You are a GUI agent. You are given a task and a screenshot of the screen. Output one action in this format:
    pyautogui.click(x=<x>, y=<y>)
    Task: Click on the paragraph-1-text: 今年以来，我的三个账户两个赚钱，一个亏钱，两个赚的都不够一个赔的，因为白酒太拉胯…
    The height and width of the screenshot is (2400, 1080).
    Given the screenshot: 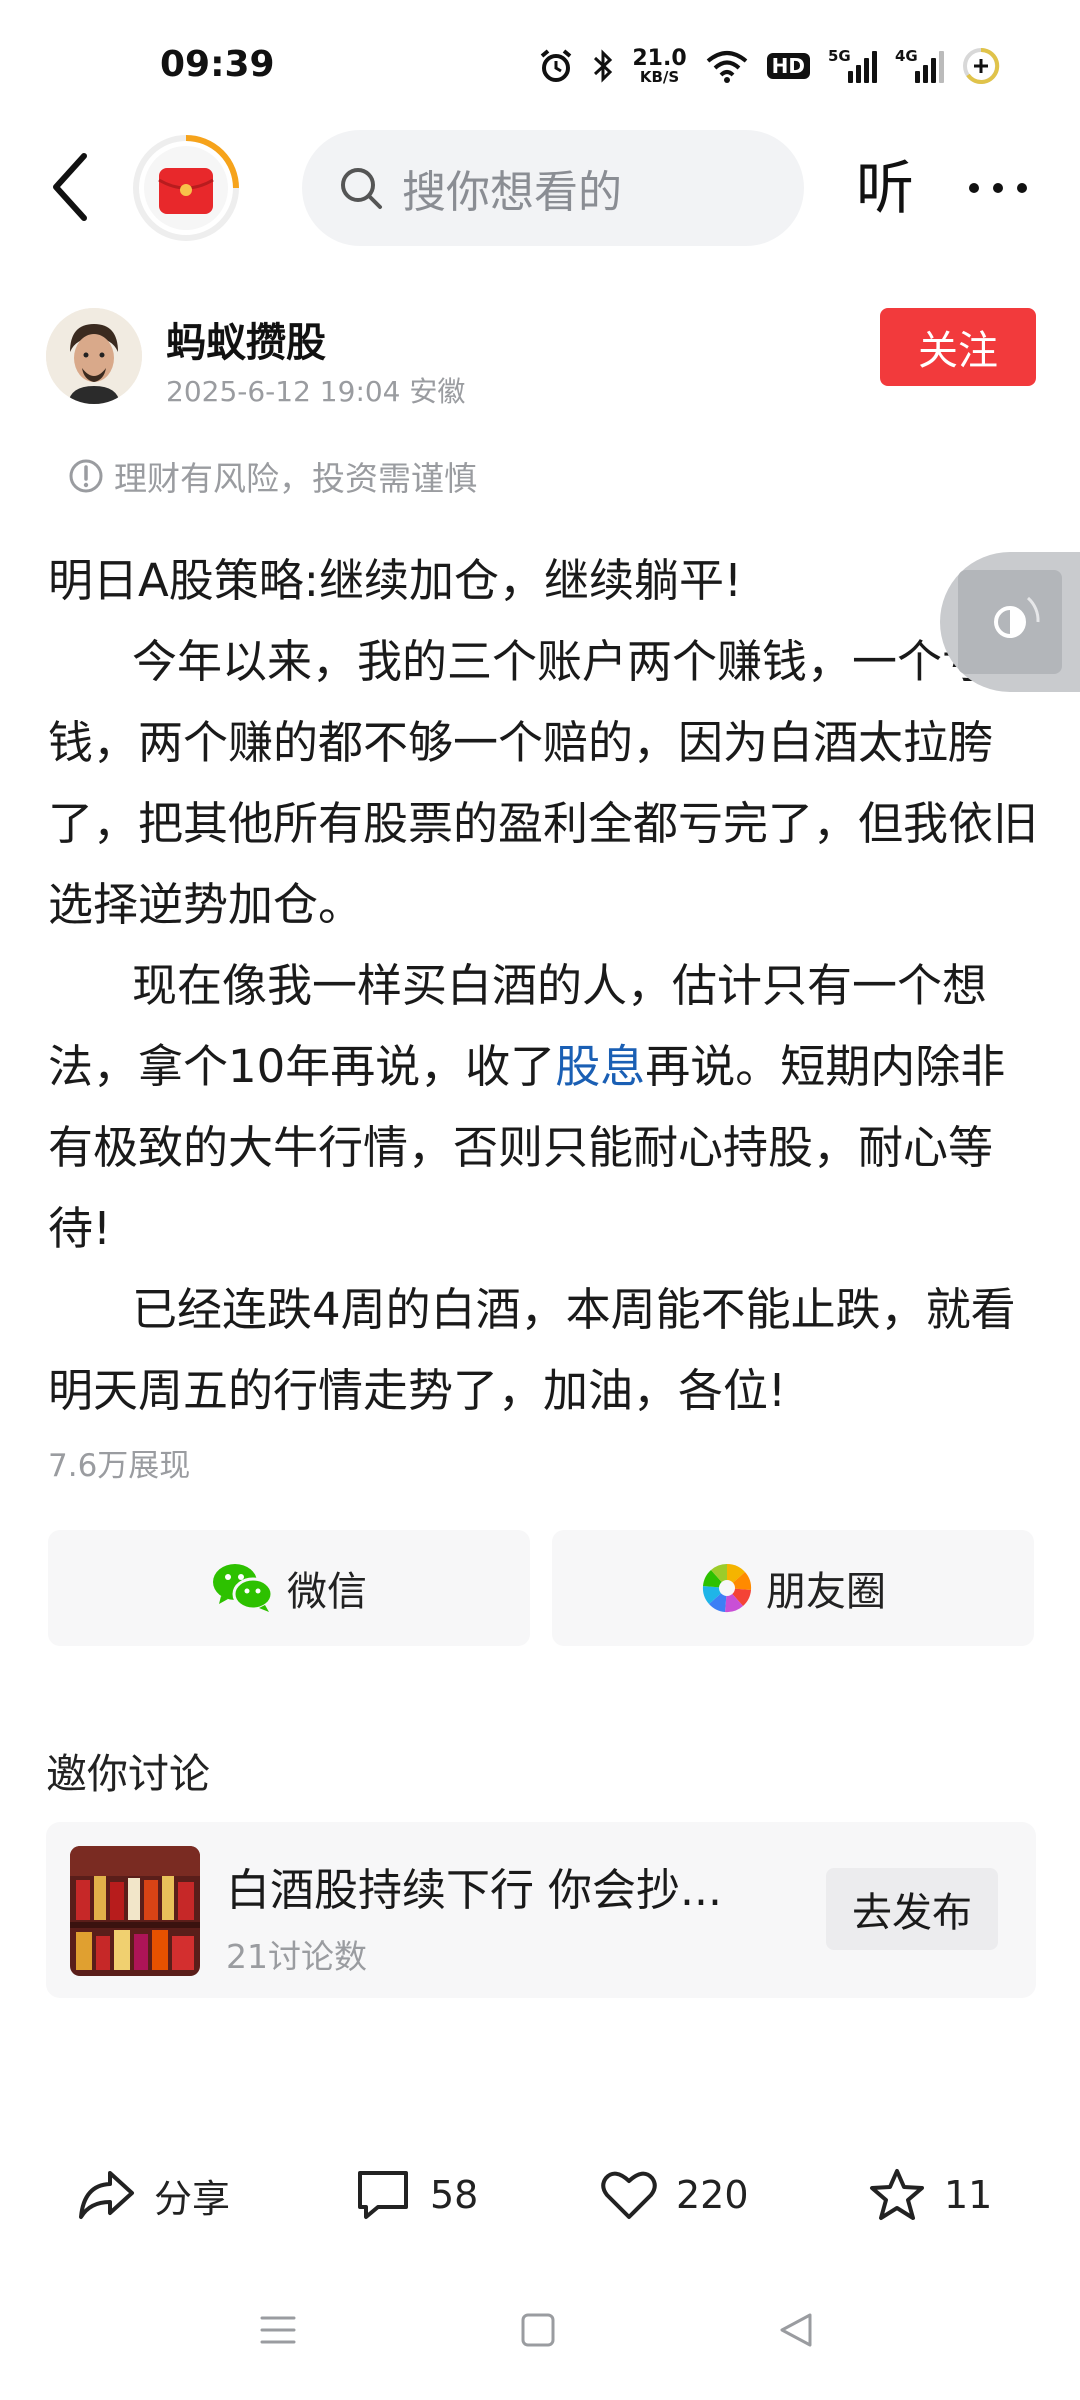 What is the action you would take?
    pyautogui.click(x=543, y=783)
    